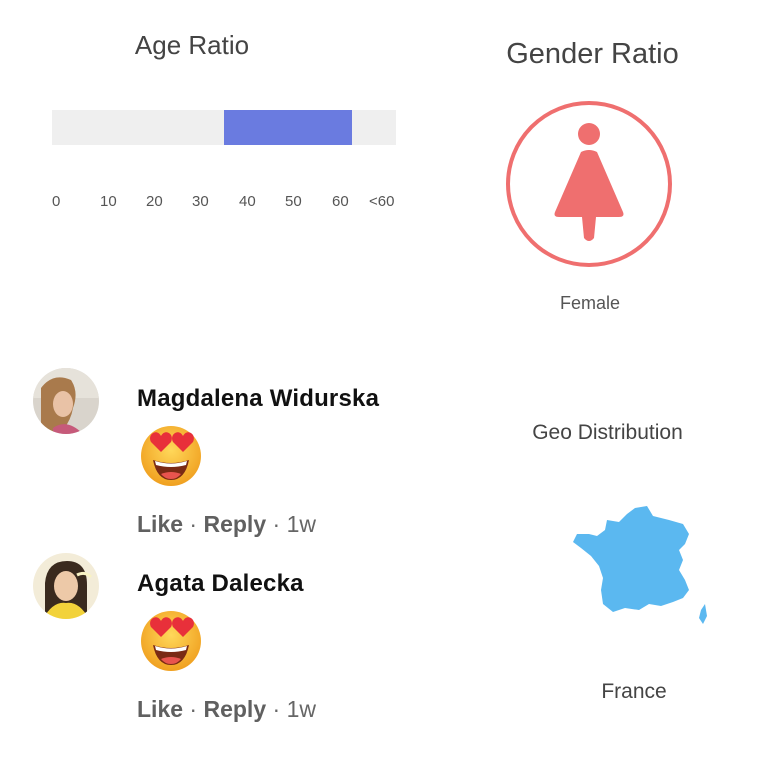  I want to click on age-range-fill, so click(288, 127).